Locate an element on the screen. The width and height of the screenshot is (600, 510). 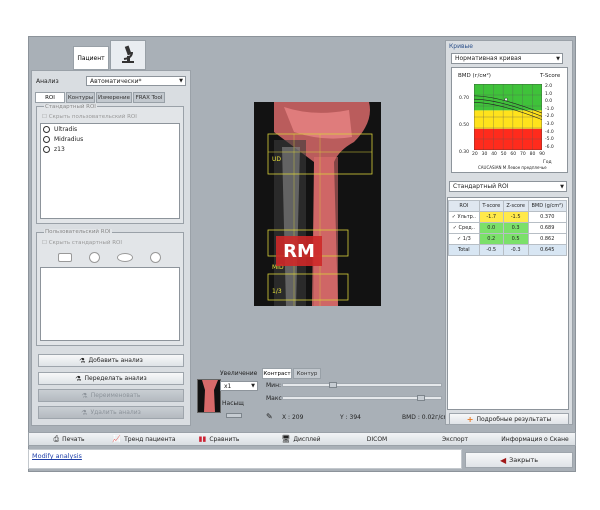
roi-shape-circle-button is located at coordinates (94, 257).